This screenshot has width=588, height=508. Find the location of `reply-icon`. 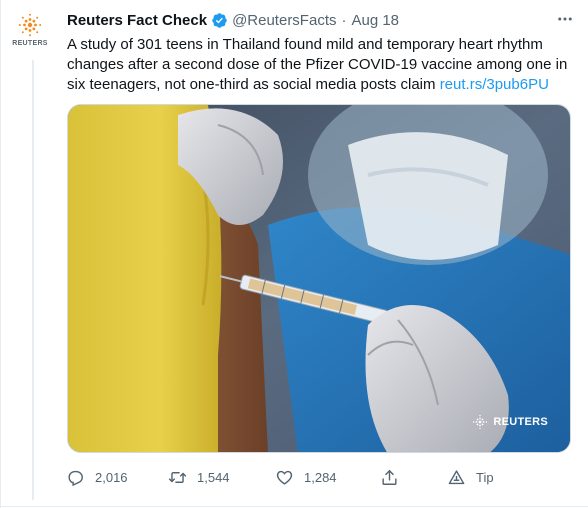

reply-icon is located at coordinates (75, 478).